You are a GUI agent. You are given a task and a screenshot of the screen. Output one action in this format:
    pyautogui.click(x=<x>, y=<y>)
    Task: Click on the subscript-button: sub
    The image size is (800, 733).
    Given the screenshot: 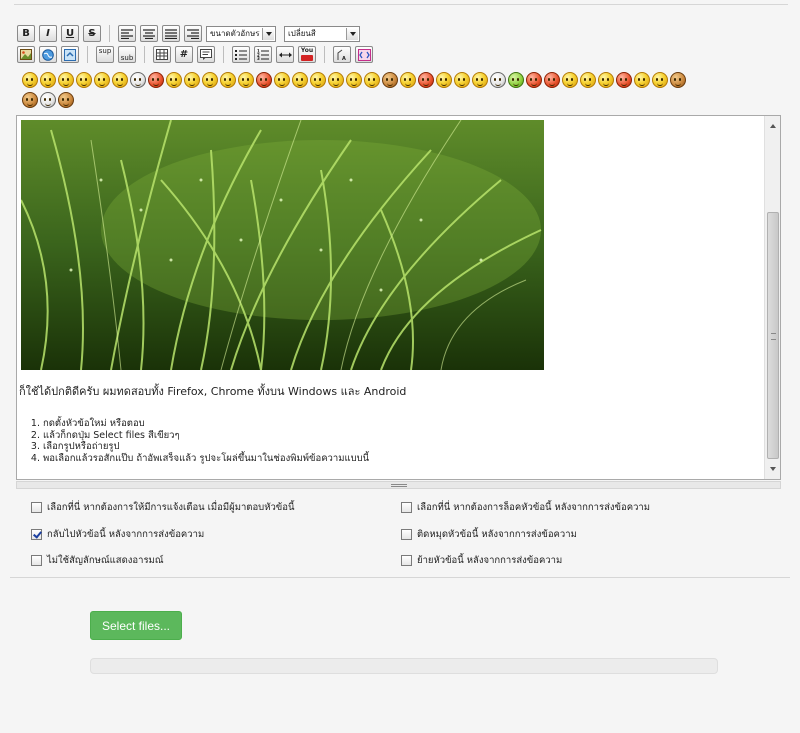 What is the action you would take?
    pyautogui.click(x=127, y=54)
    